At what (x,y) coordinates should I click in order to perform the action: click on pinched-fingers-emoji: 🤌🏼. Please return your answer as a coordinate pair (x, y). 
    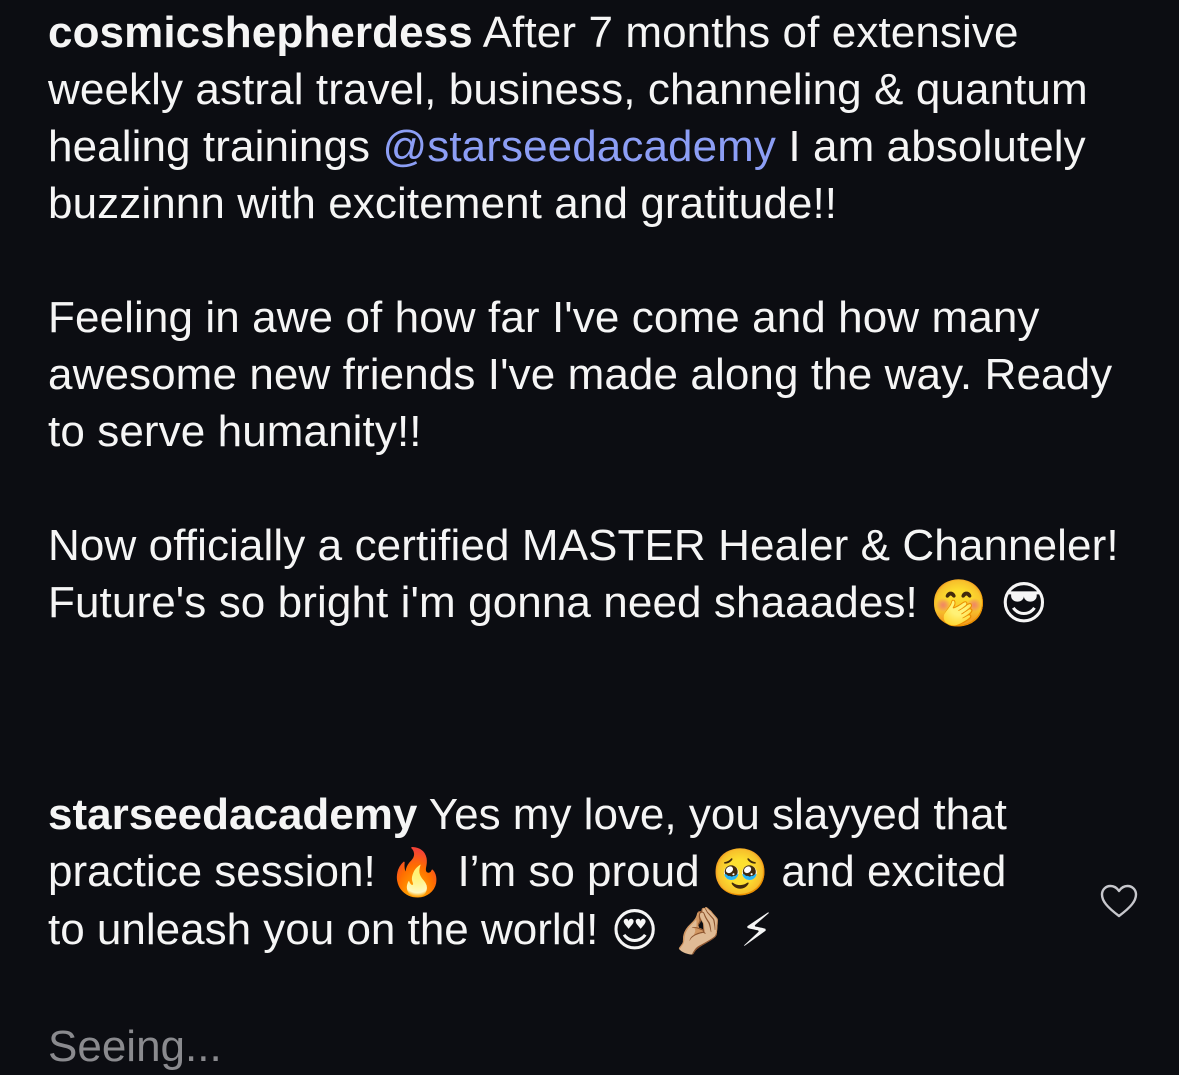
    Looking at the image, I should click on (699, 930).